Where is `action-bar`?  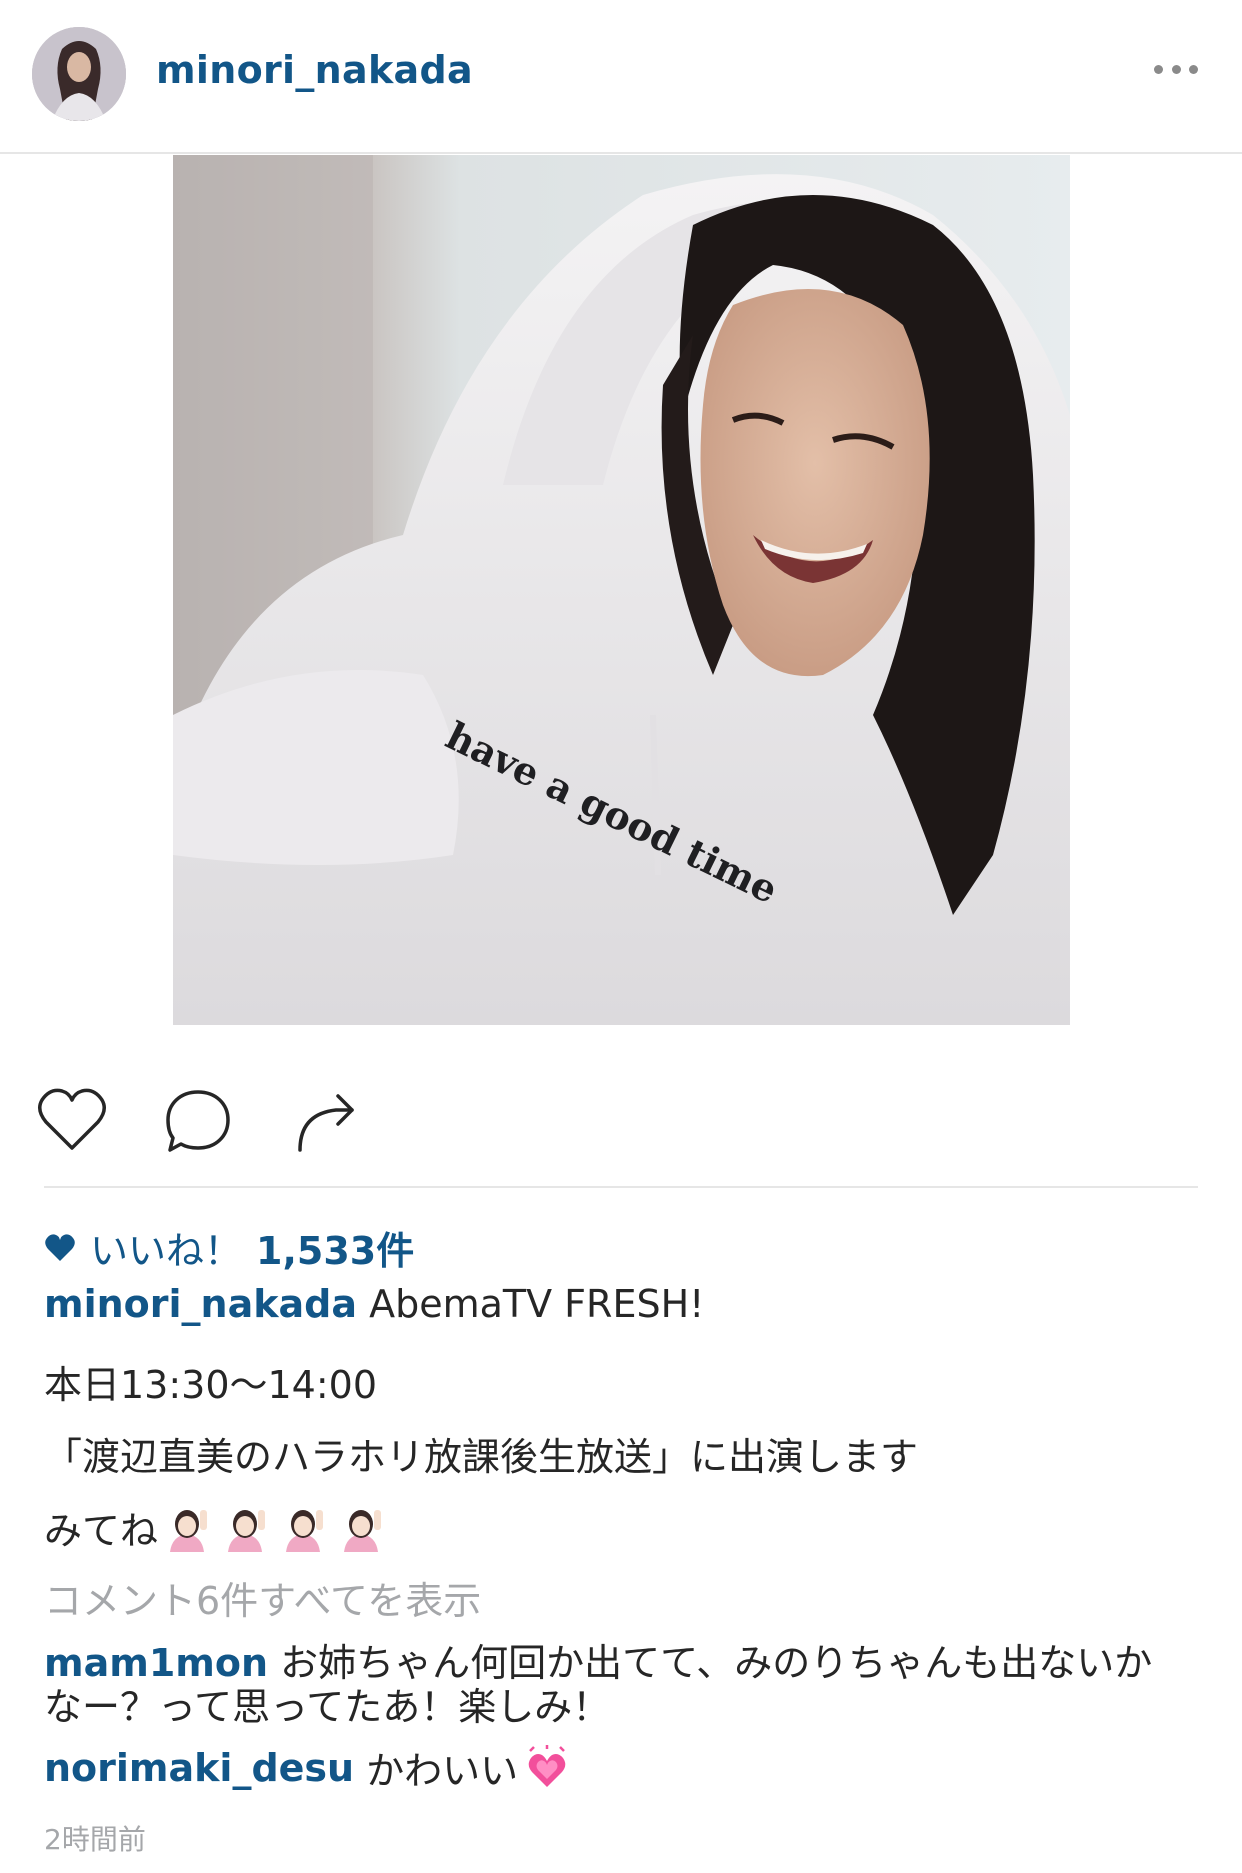
action-bar is located at coordinates (621, 1120).